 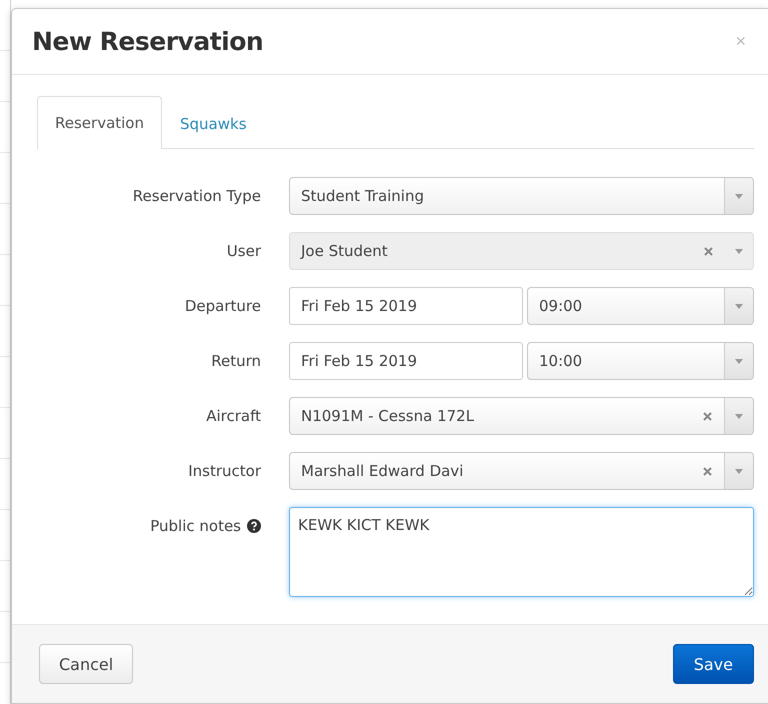 I want to click on save-button: Save, so click(x=713, y=664).